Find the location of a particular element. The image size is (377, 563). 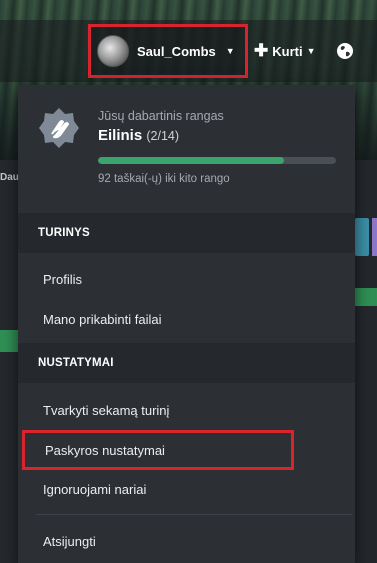

avatar is located at coordinates (113, 51).